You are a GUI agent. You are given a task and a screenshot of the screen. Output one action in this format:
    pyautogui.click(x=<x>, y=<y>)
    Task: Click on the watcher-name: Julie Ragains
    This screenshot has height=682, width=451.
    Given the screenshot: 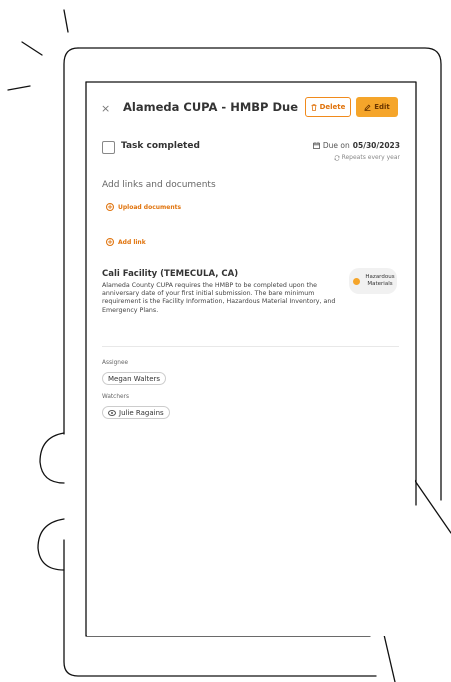 What is the action you would take?
    pyautogui.click(x=141, y=412)
    